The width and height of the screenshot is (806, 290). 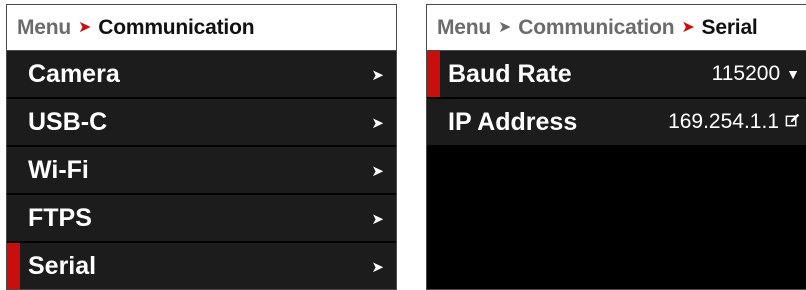 I want to click on breadcrumb-current: Serial, so click(x=729, y=27).